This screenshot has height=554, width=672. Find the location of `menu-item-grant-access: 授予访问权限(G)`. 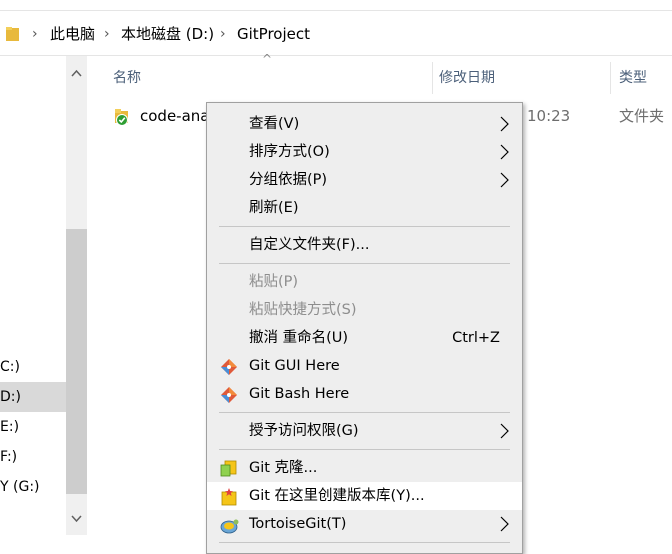

menu-item-grant-access: 授予访问权限(G) is located at coordinates (364, 431).